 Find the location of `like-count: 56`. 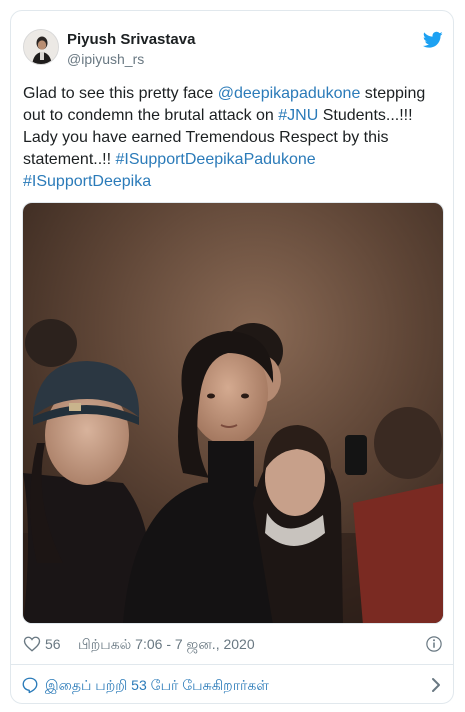

like-count: 56 is located at coordinates (53, 644).